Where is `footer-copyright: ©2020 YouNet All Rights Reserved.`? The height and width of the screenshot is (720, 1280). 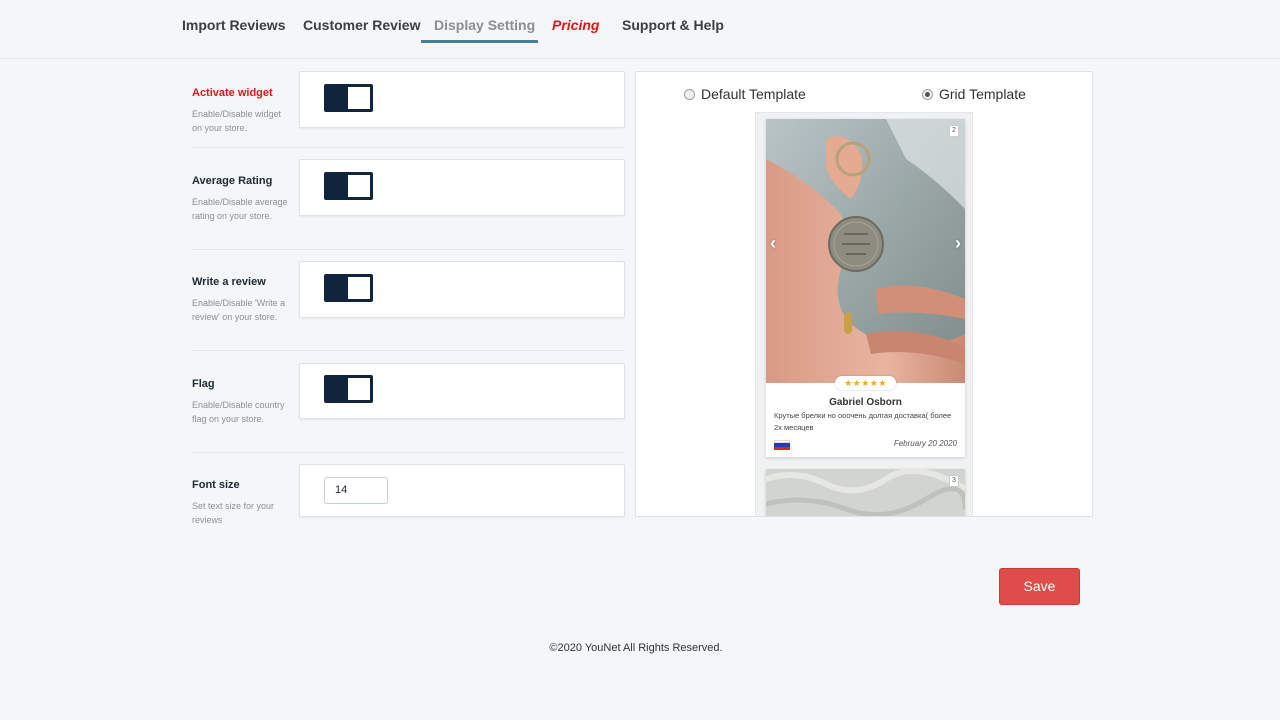 footer-copyright: ©2020 YouNet All Rights Reserved. is located at coordinates (636, 648).